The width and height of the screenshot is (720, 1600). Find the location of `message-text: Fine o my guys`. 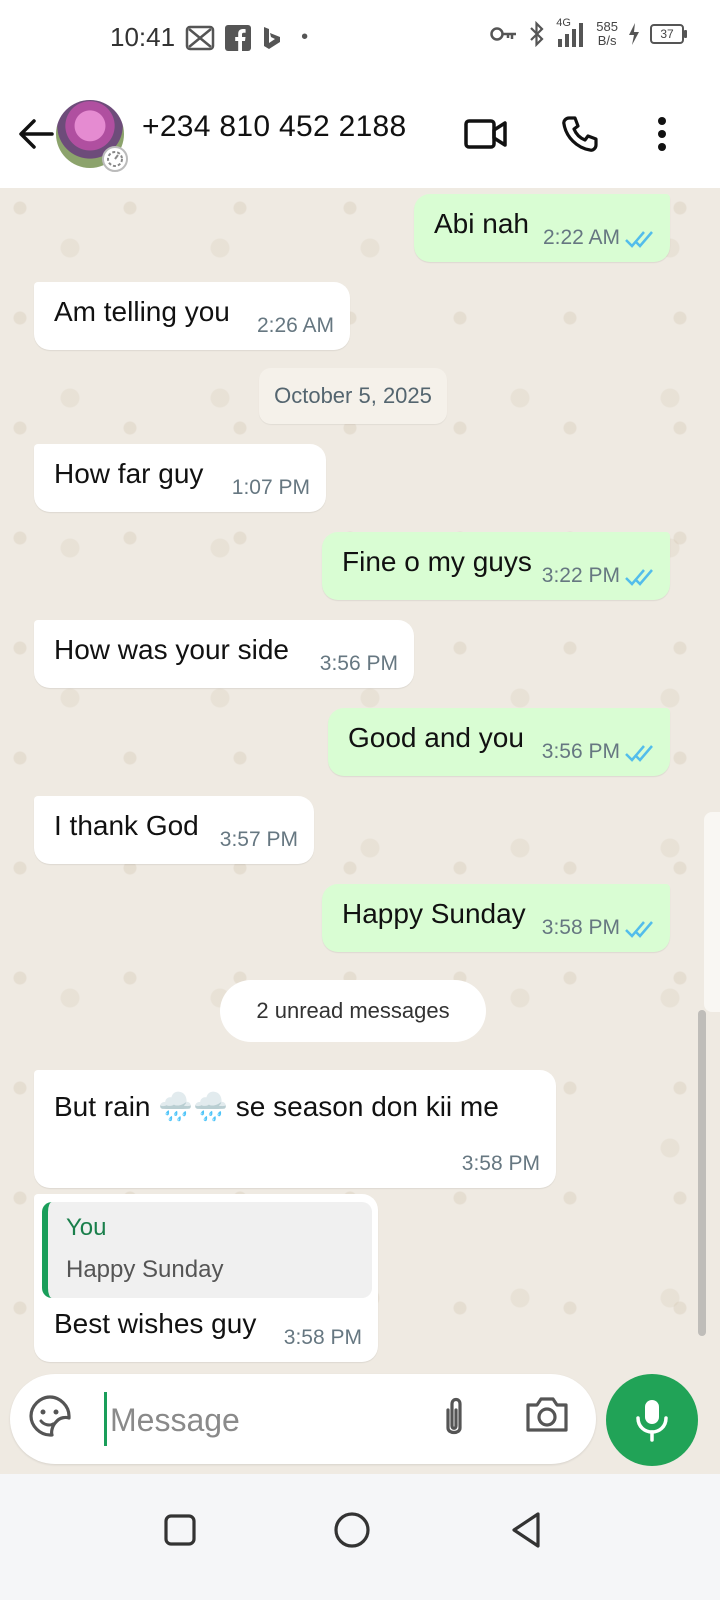

message-text: Fine o my guys is located at coordinates (437, 561).